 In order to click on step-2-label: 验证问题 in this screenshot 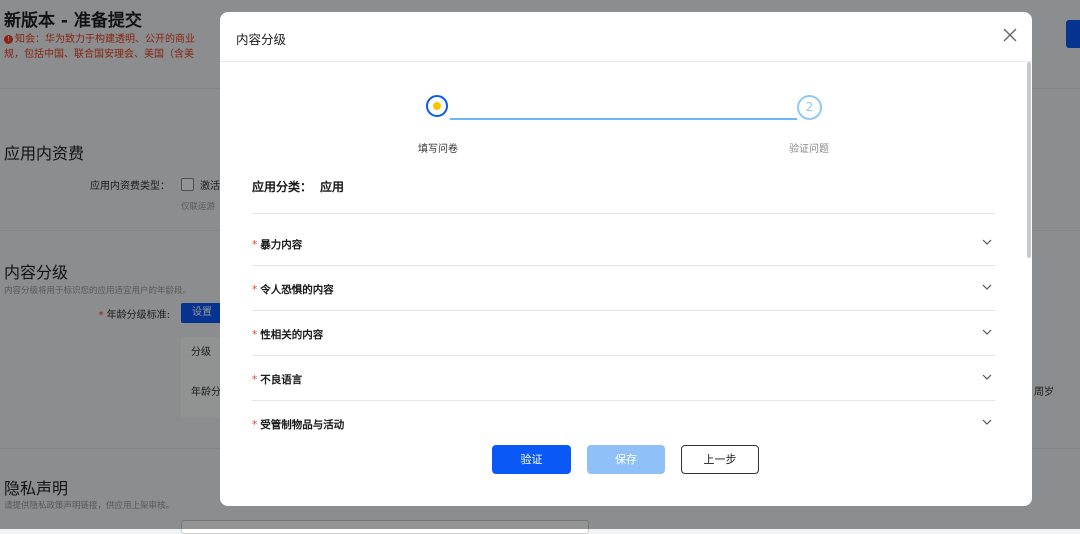, I will do `click(809, 149)`.